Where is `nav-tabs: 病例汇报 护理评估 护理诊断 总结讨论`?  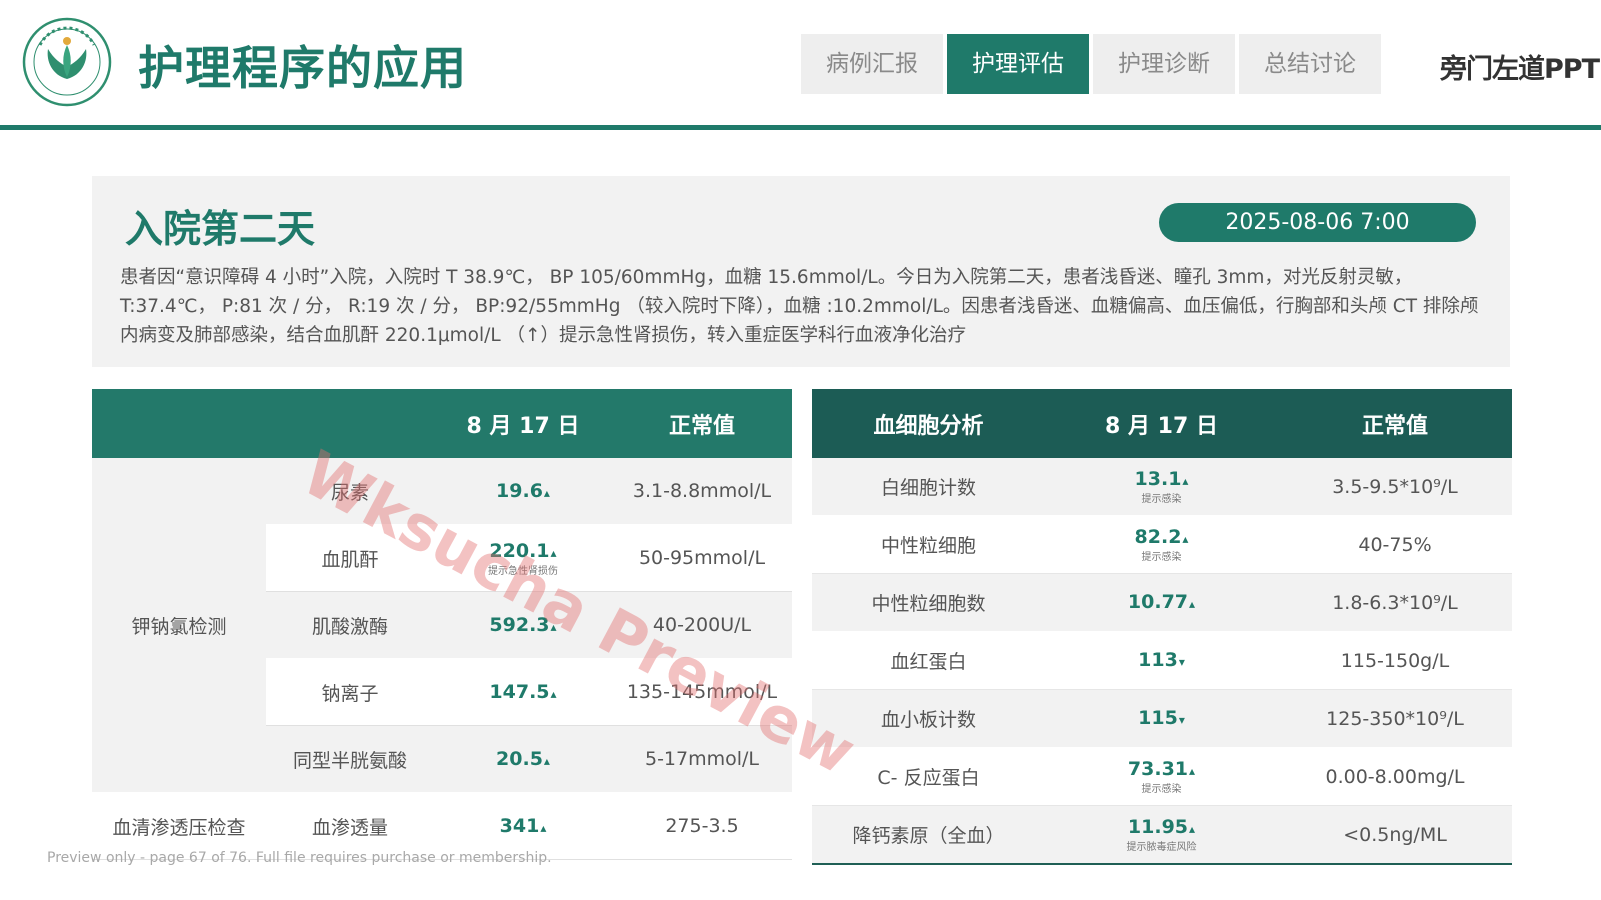 nav-tabs: 病例汇报 护理评估 护理诊断 总结讨论 is located at coordinates (1091, 64).